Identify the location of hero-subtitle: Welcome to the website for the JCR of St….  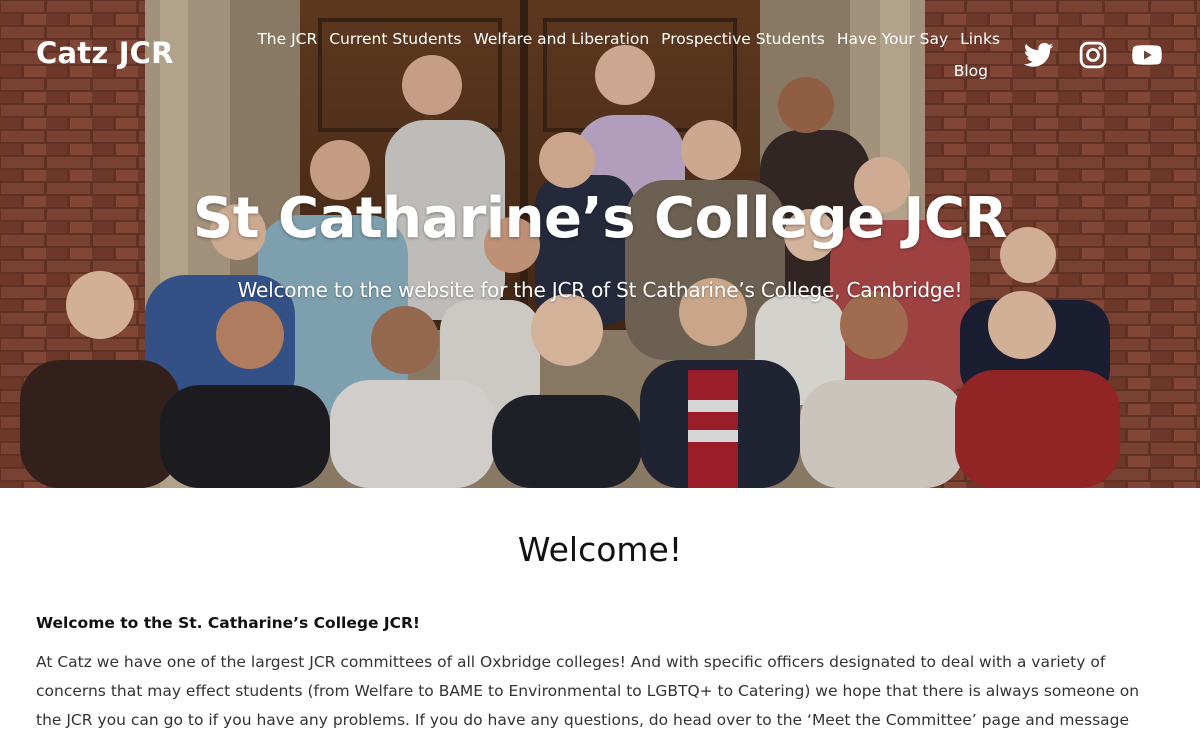
(600, 290).